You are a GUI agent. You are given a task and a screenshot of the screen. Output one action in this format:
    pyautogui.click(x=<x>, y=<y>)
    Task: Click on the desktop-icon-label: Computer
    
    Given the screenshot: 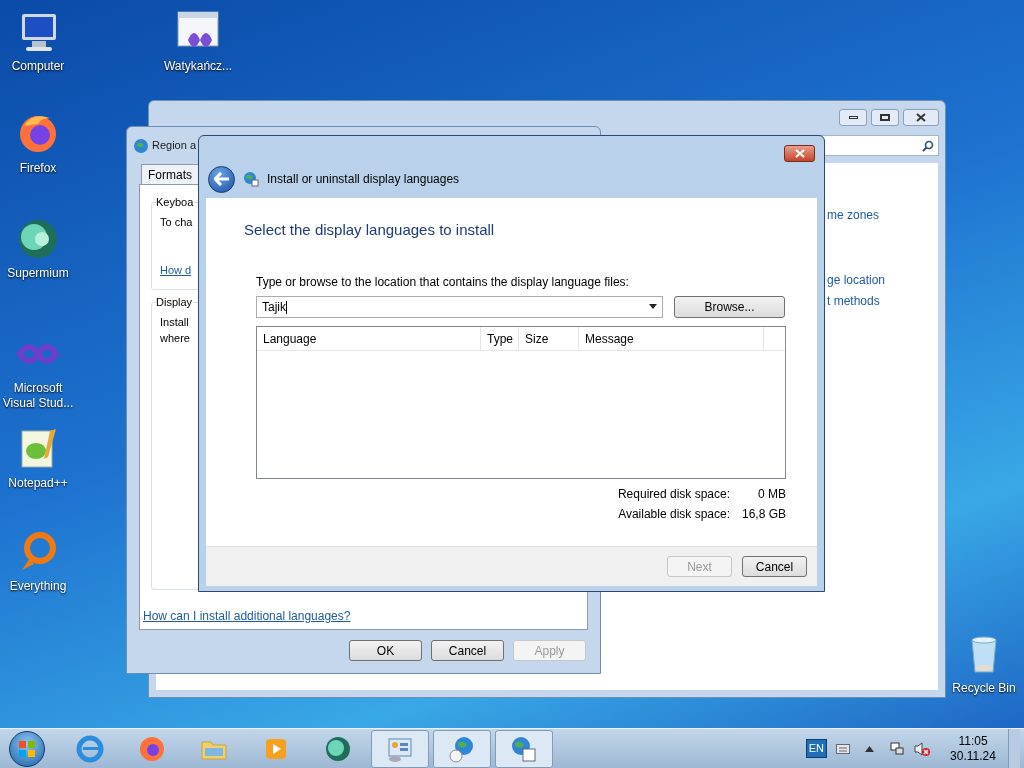 What is the action you would take?
    pyautogui.click(x=38, y=66)
    